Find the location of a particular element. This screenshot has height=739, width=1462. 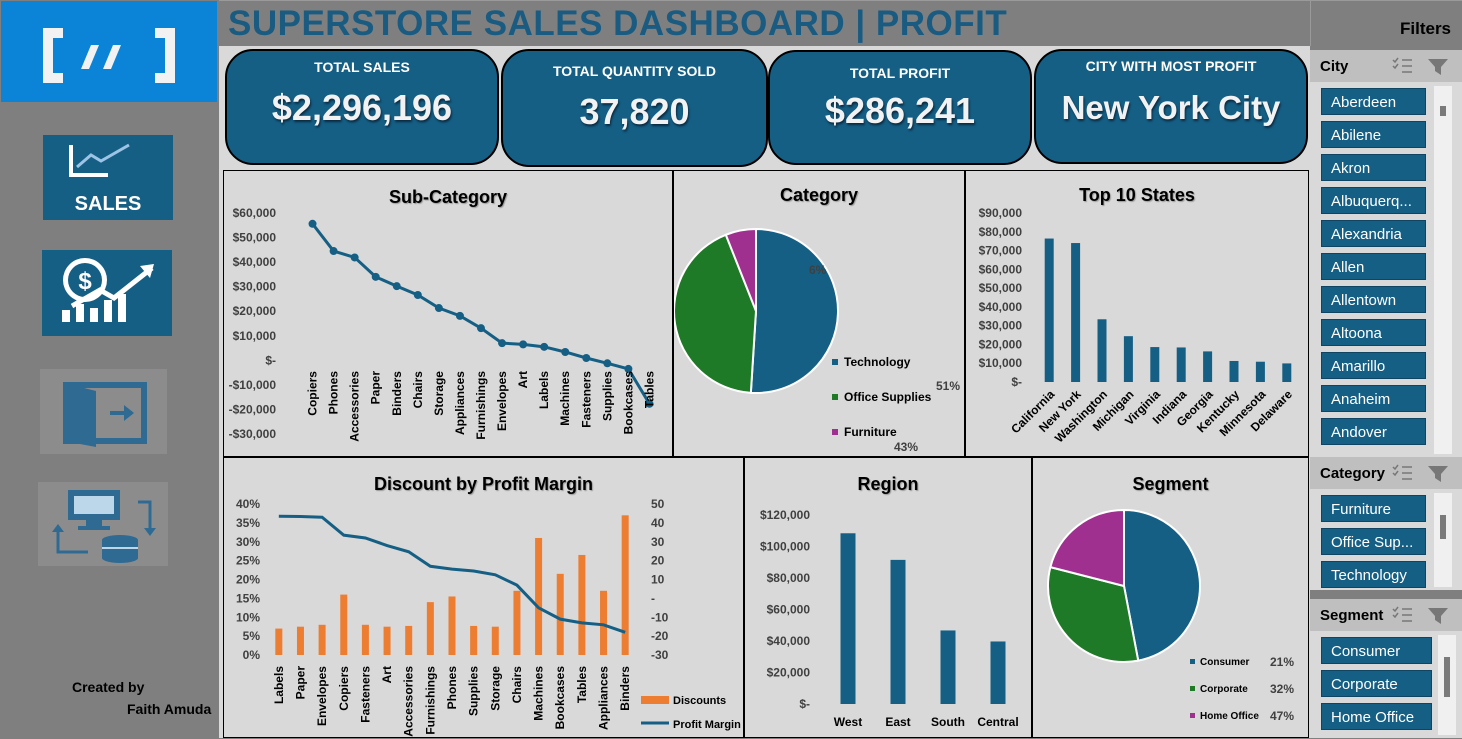

data-label: 6% is located at coordinates (818, 270).